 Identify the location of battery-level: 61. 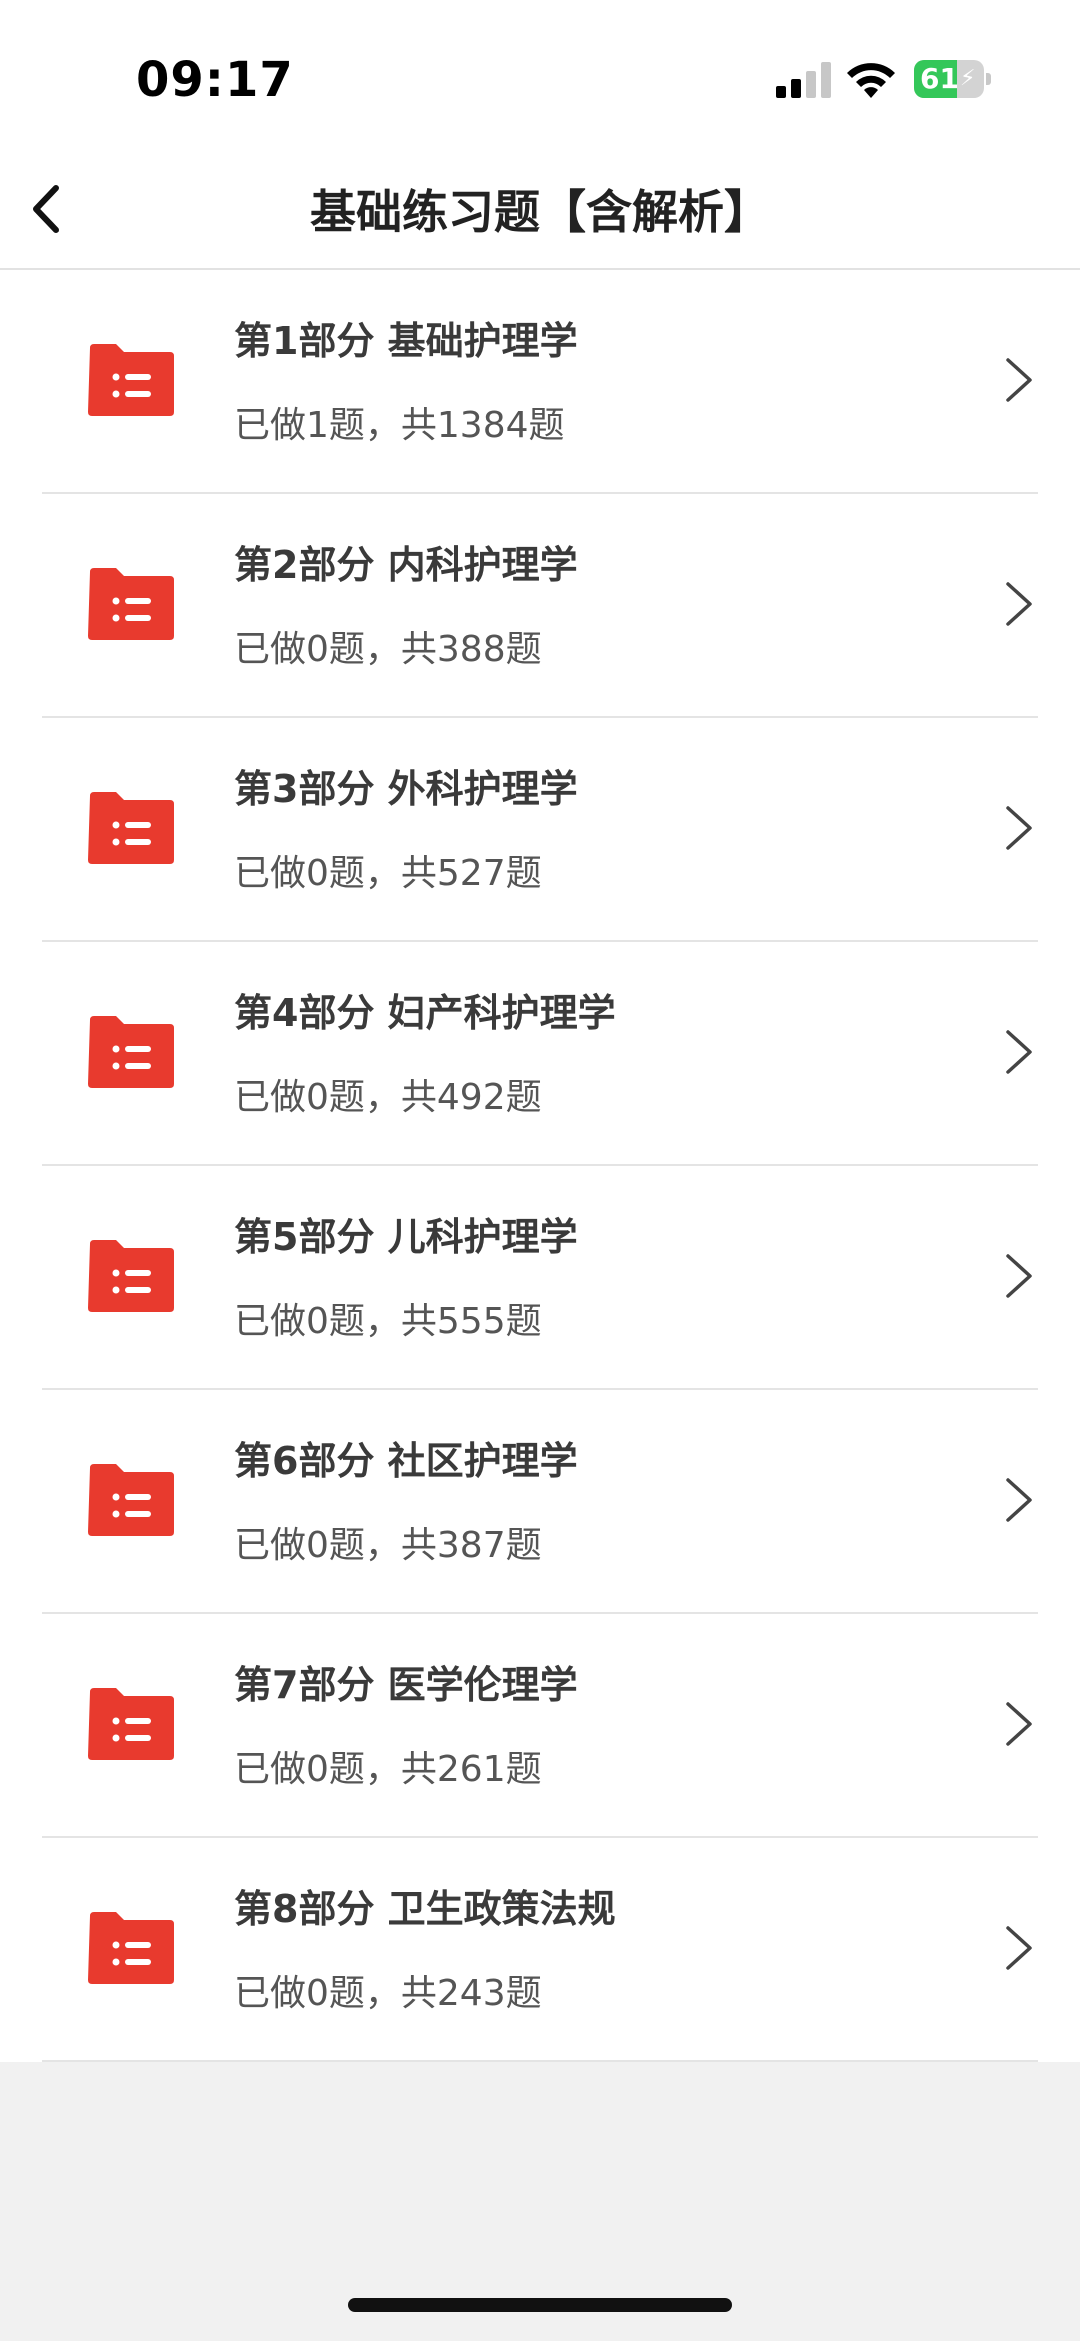
(939, 78).